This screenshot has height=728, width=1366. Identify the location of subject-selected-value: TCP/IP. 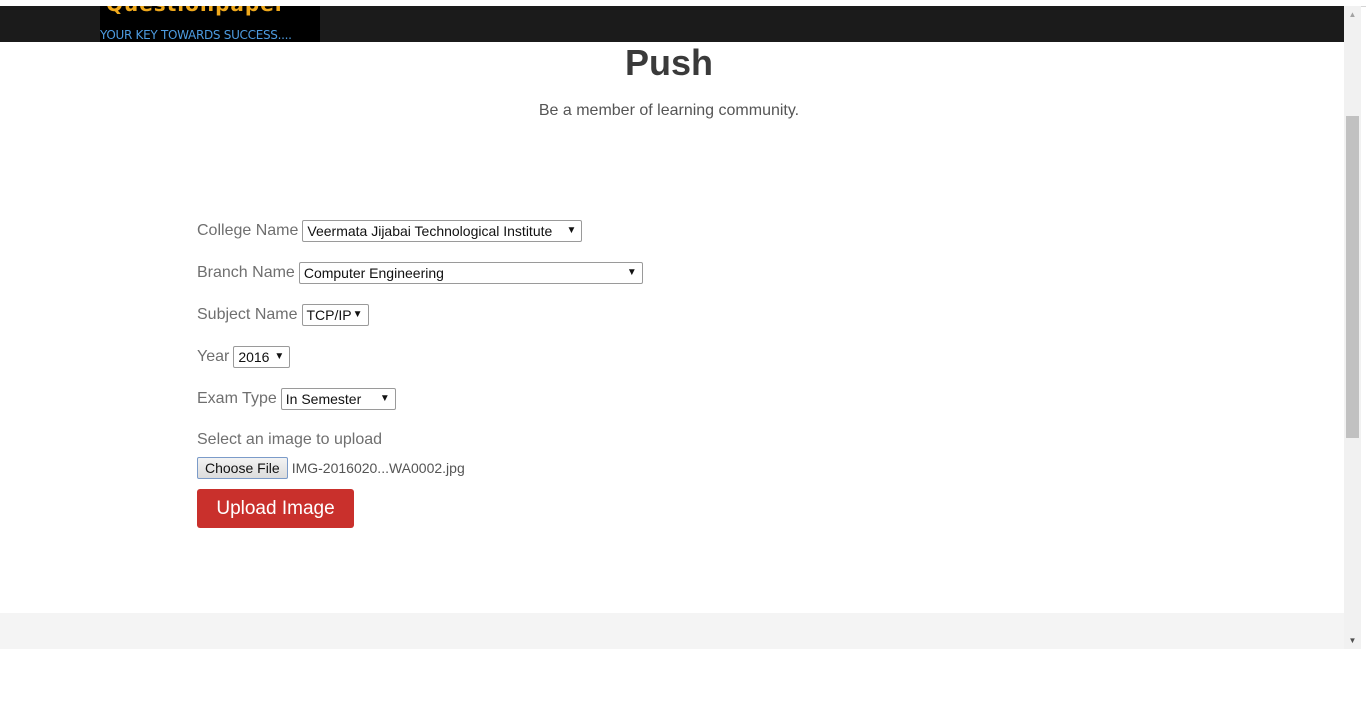
(329, 315).